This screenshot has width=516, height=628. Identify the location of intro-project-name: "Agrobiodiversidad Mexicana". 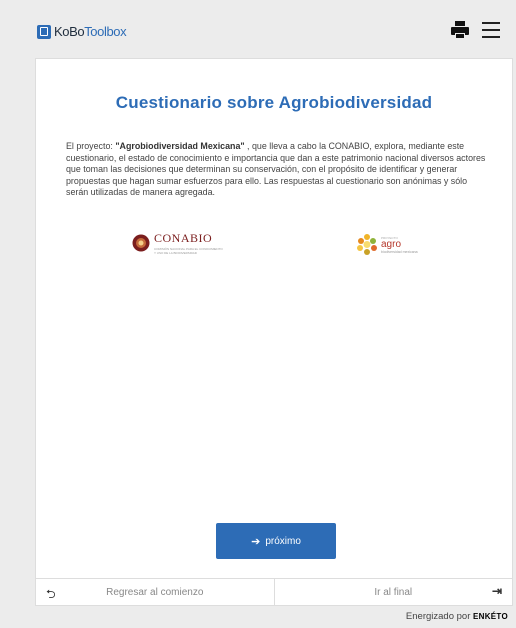
(180, 146).